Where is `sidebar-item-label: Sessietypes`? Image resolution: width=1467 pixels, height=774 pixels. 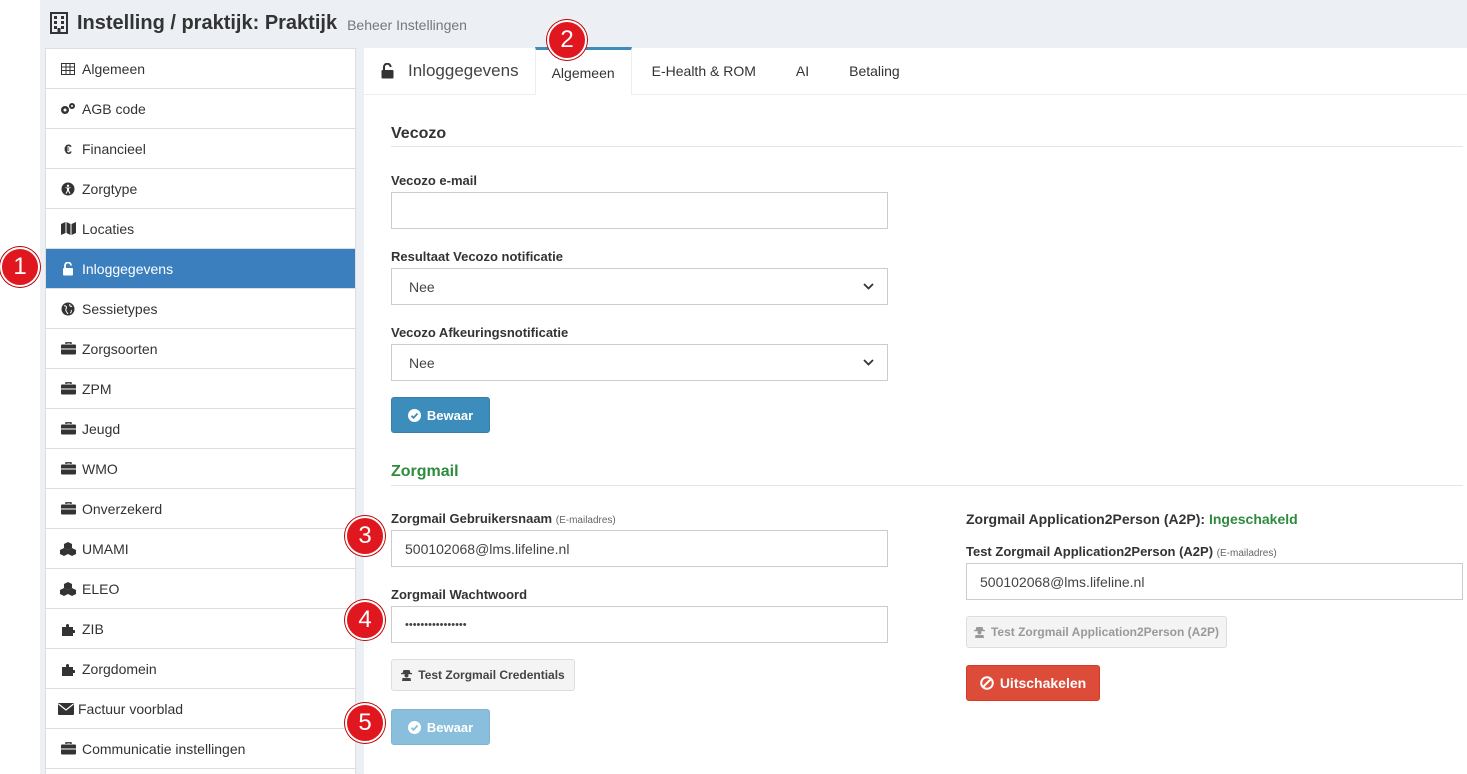 sidebar-item-label: Sessietypes is located at coordinates (120, 308).